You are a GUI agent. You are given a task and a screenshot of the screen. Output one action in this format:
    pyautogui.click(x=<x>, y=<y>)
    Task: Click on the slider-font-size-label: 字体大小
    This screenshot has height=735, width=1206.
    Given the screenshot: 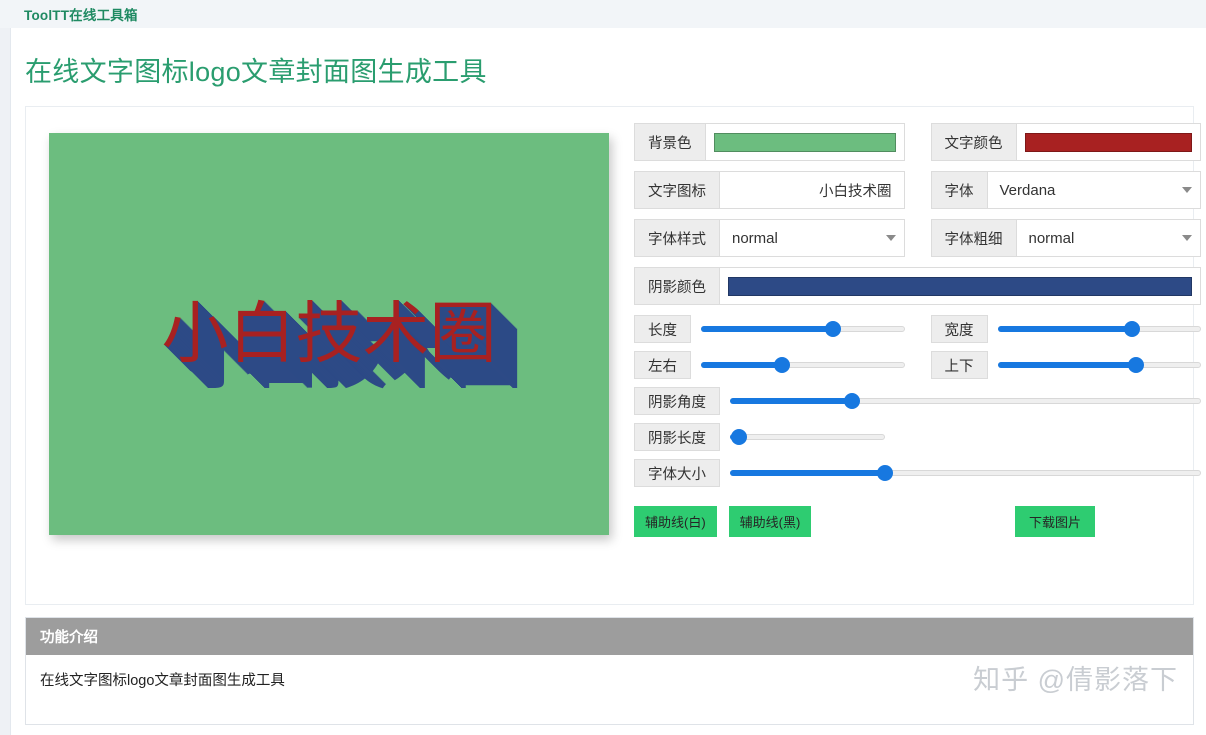 What is the action you would take?
    pyautogui.click(x=677, y=473)
    